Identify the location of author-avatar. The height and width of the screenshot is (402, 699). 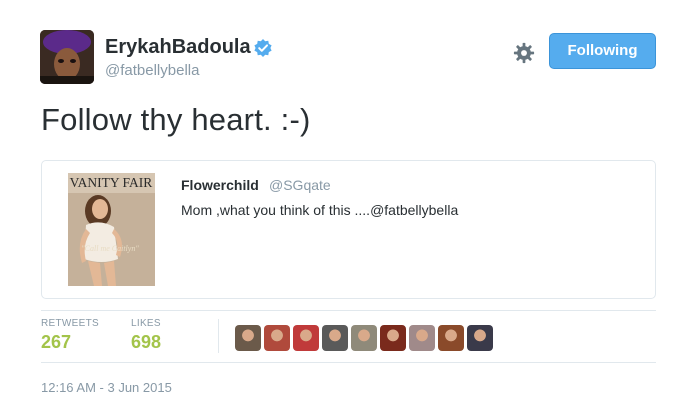
(67, 57).